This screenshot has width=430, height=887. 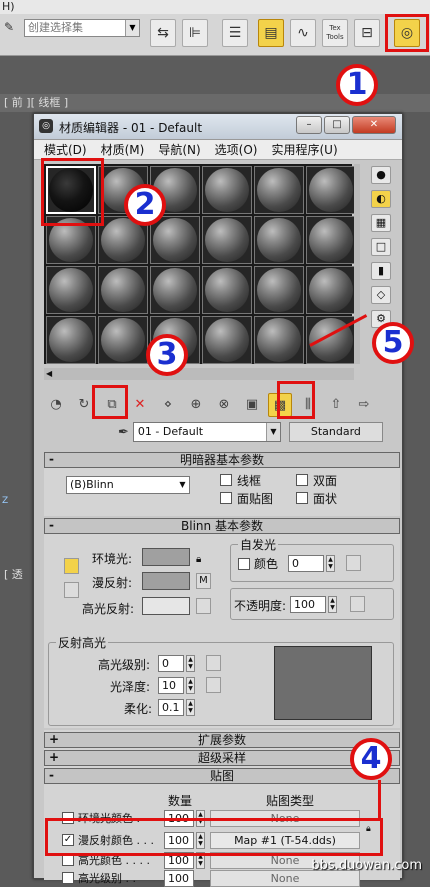 I want to click on align-icon: ⊫, so click(x=195, y=33).